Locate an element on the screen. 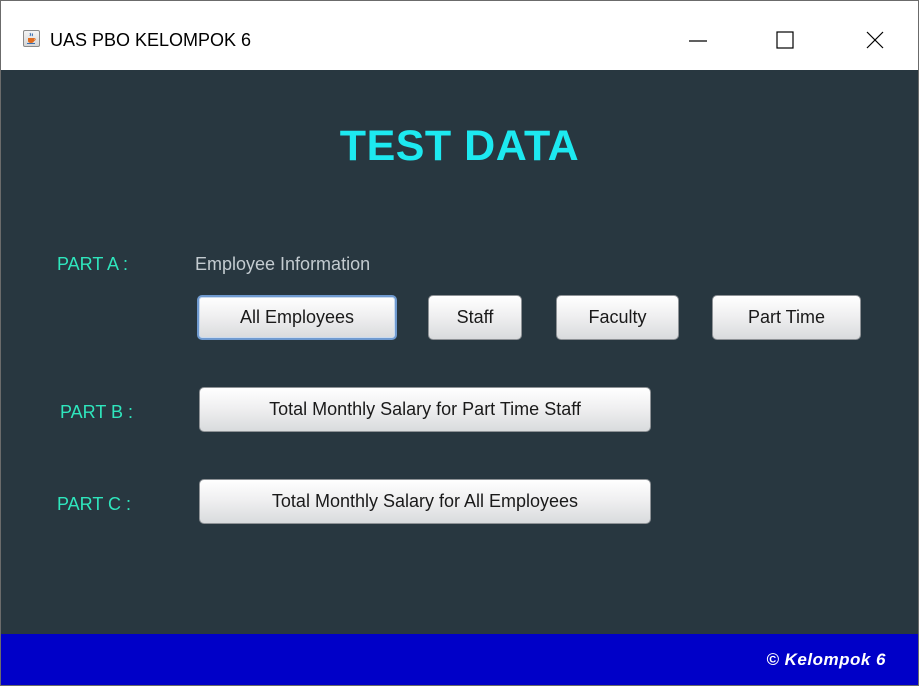  footer-bar: © Kelompok 6 is located at coordinates (459, 659).